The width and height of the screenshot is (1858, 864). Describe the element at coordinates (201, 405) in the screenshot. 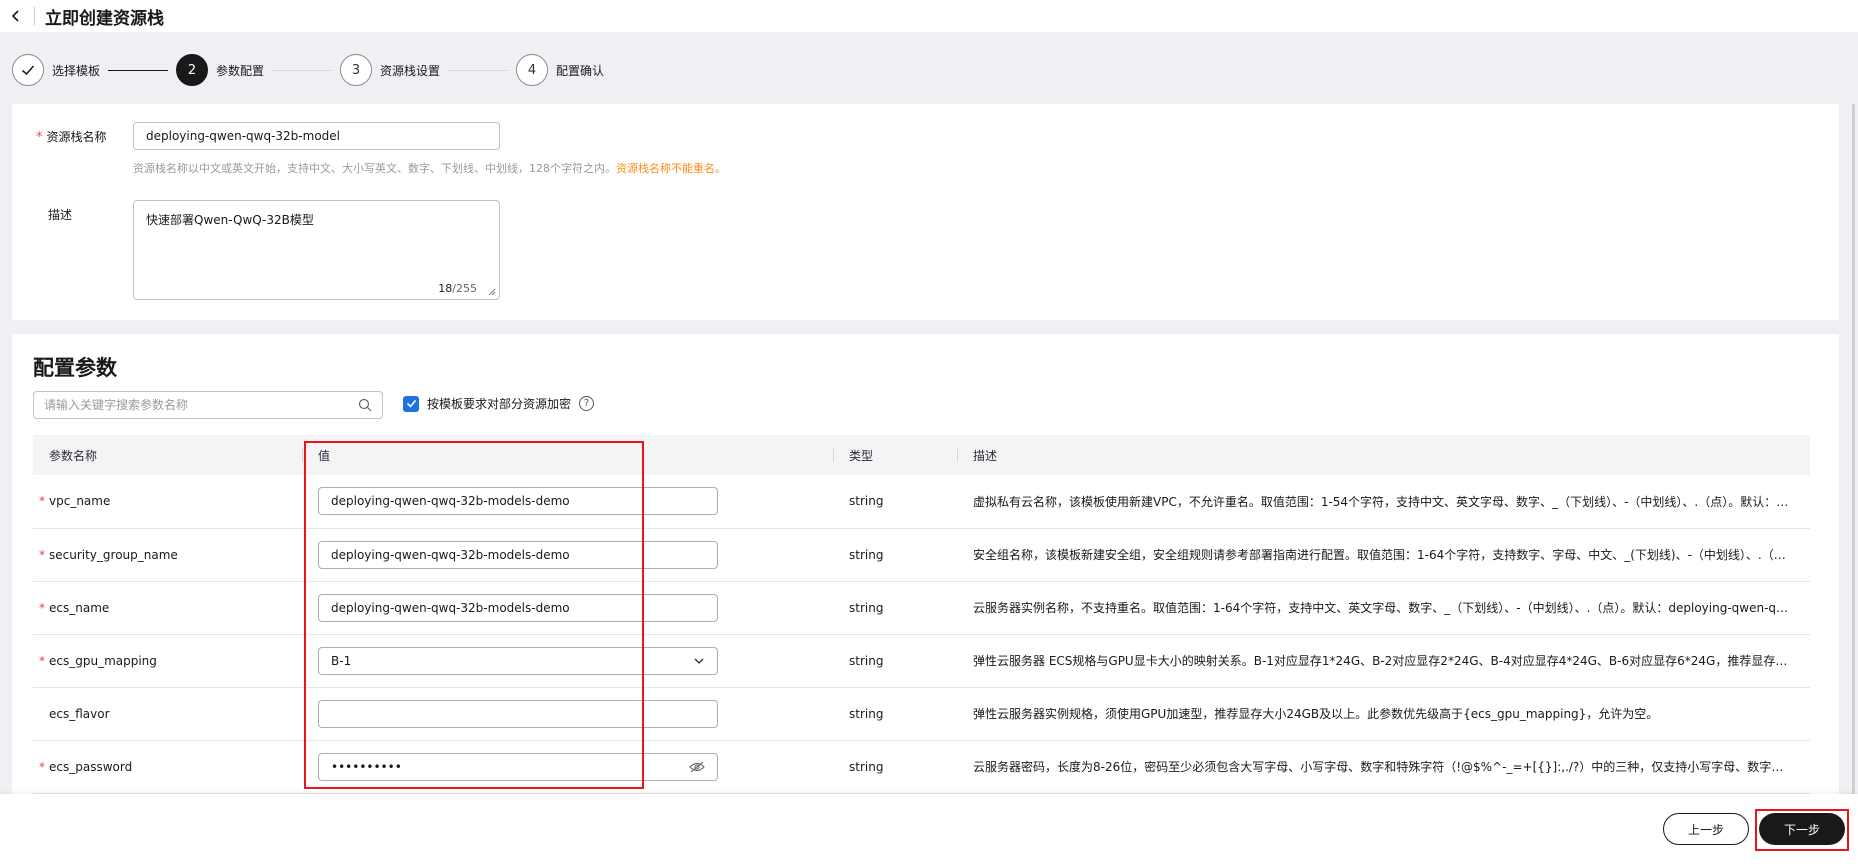

I see `param-search-input` at that location.